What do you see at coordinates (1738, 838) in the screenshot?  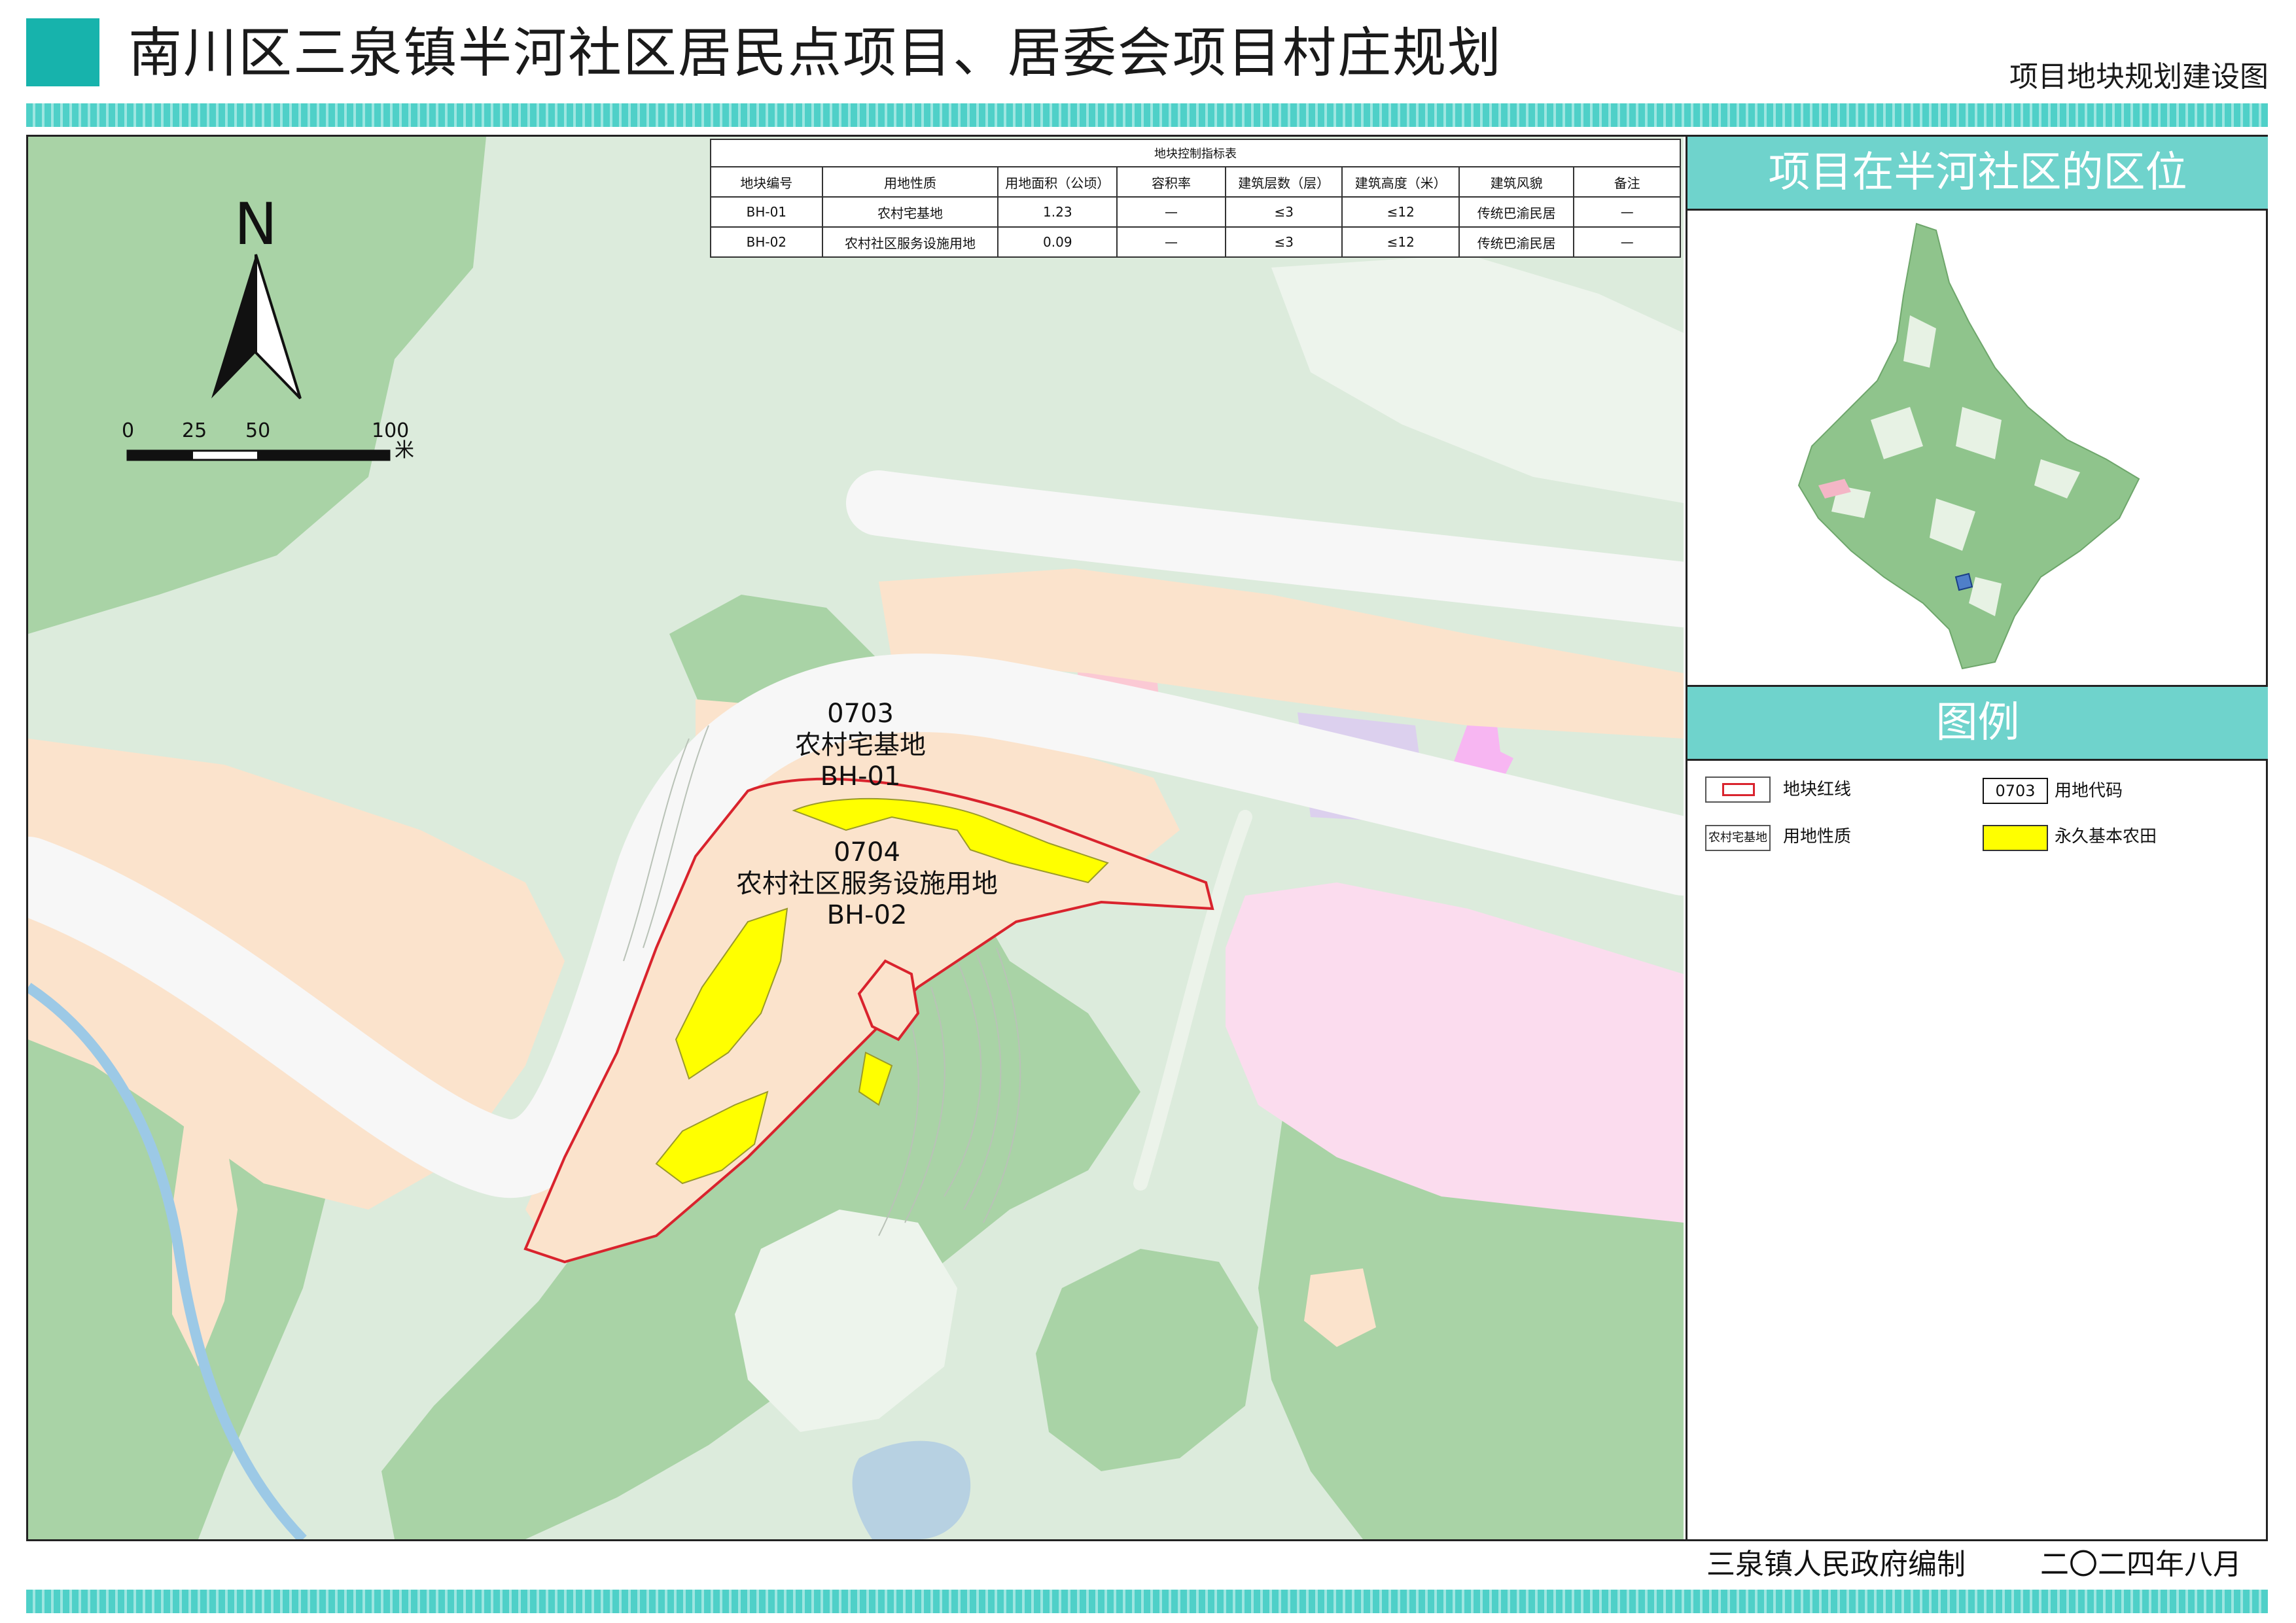 I see `legend-use-swatch: 农村宅基地` at bounding box center [1738, 838].